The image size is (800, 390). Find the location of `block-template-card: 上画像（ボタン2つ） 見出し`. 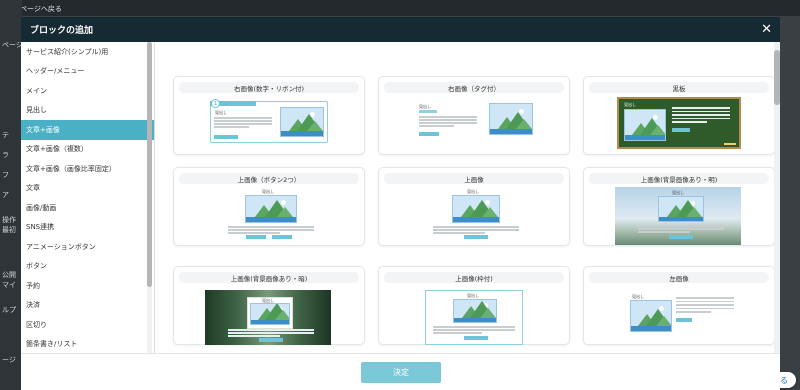

block-template-card: 上画像（ボタン2つ） 見出し is located at coordinates (269, 206).